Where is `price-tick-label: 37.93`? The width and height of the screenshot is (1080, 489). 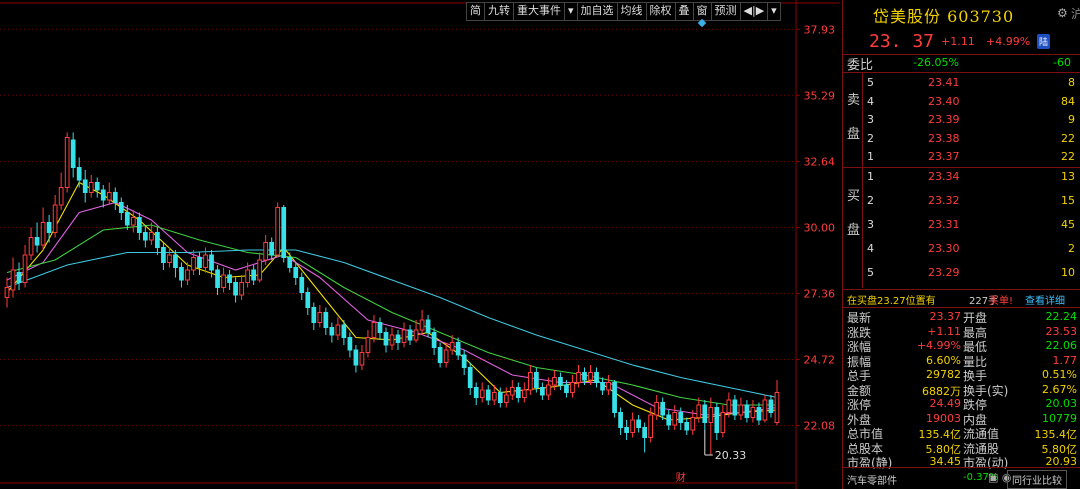 price-tick-label: 37.93 is located at coordinates (820, 29).